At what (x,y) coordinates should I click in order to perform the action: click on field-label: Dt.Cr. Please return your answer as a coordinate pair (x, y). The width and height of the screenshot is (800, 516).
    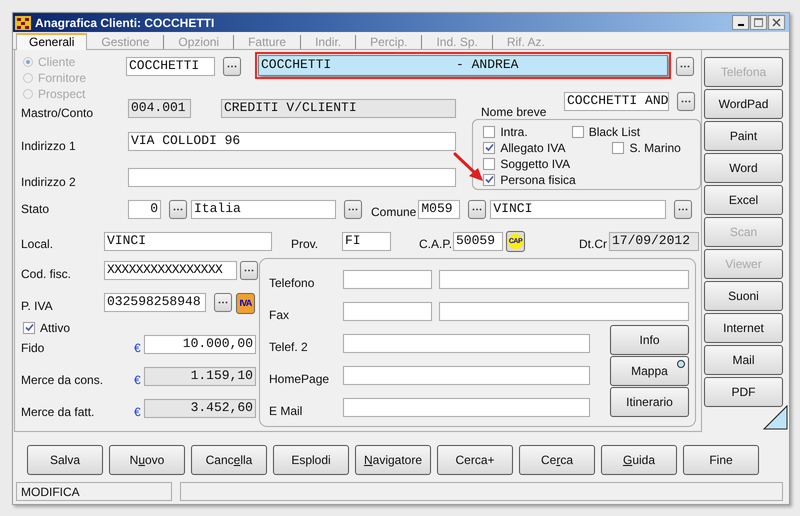
    Looking at the image, I should click on (593, 244).